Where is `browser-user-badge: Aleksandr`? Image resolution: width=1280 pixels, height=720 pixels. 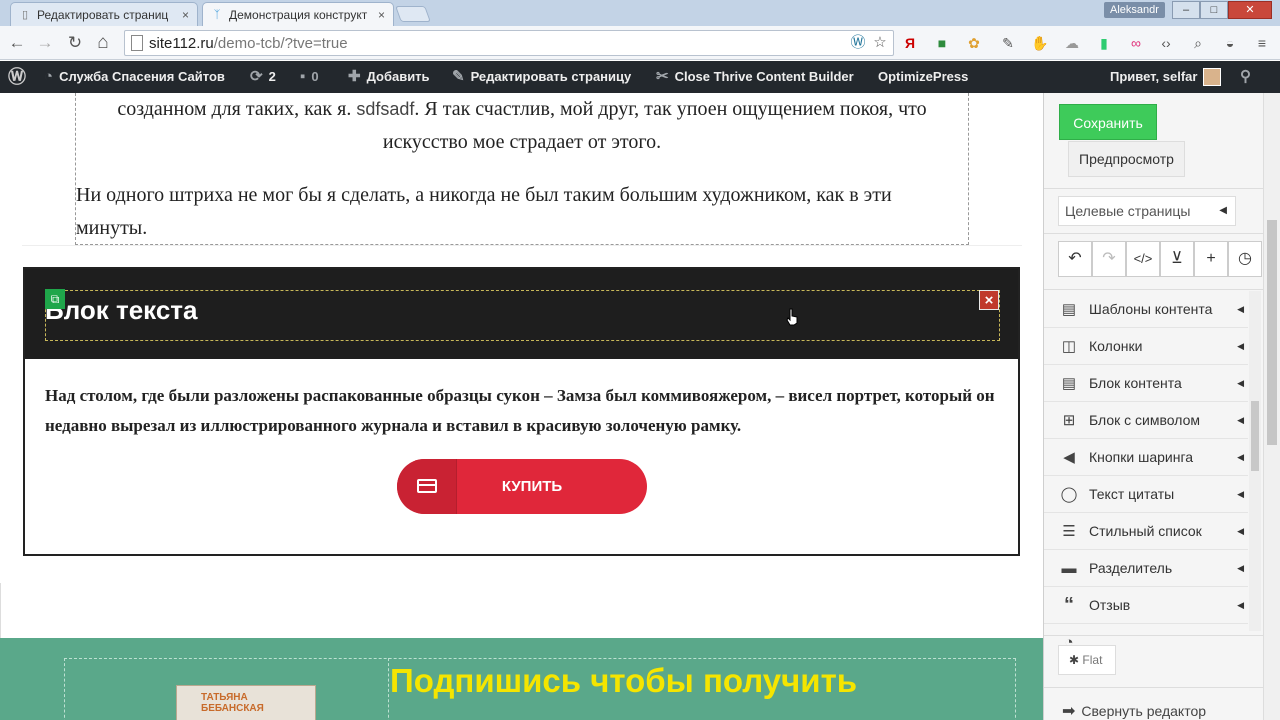
browser-user-badge: Aleksandr is located at coordinates (1134, 10).